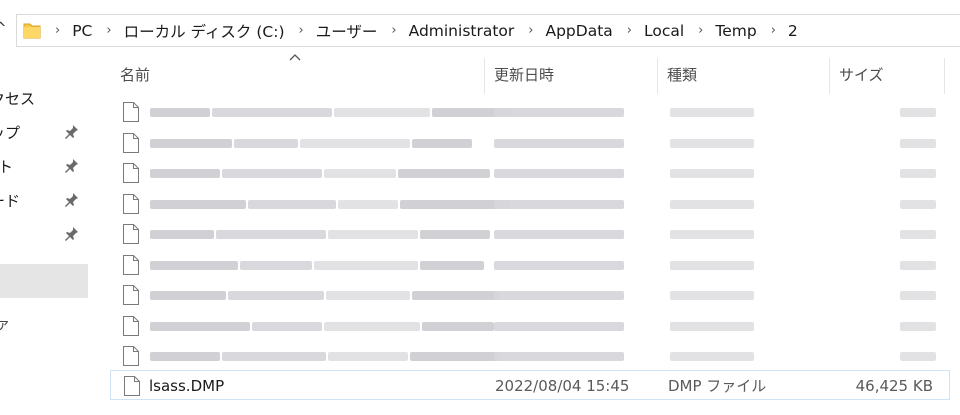  What do you see at coordinates (44, 281) in the screenshot?
I see `nav-item-selected` at bounding box center [44, 281].